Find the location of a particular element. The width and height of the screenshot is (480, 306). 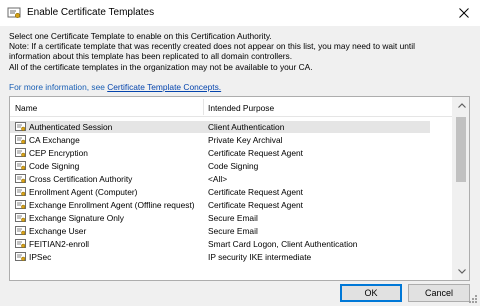

certificate-template-concepts-link: Certificate Template Concepts. is located at coordinates (164, 87).